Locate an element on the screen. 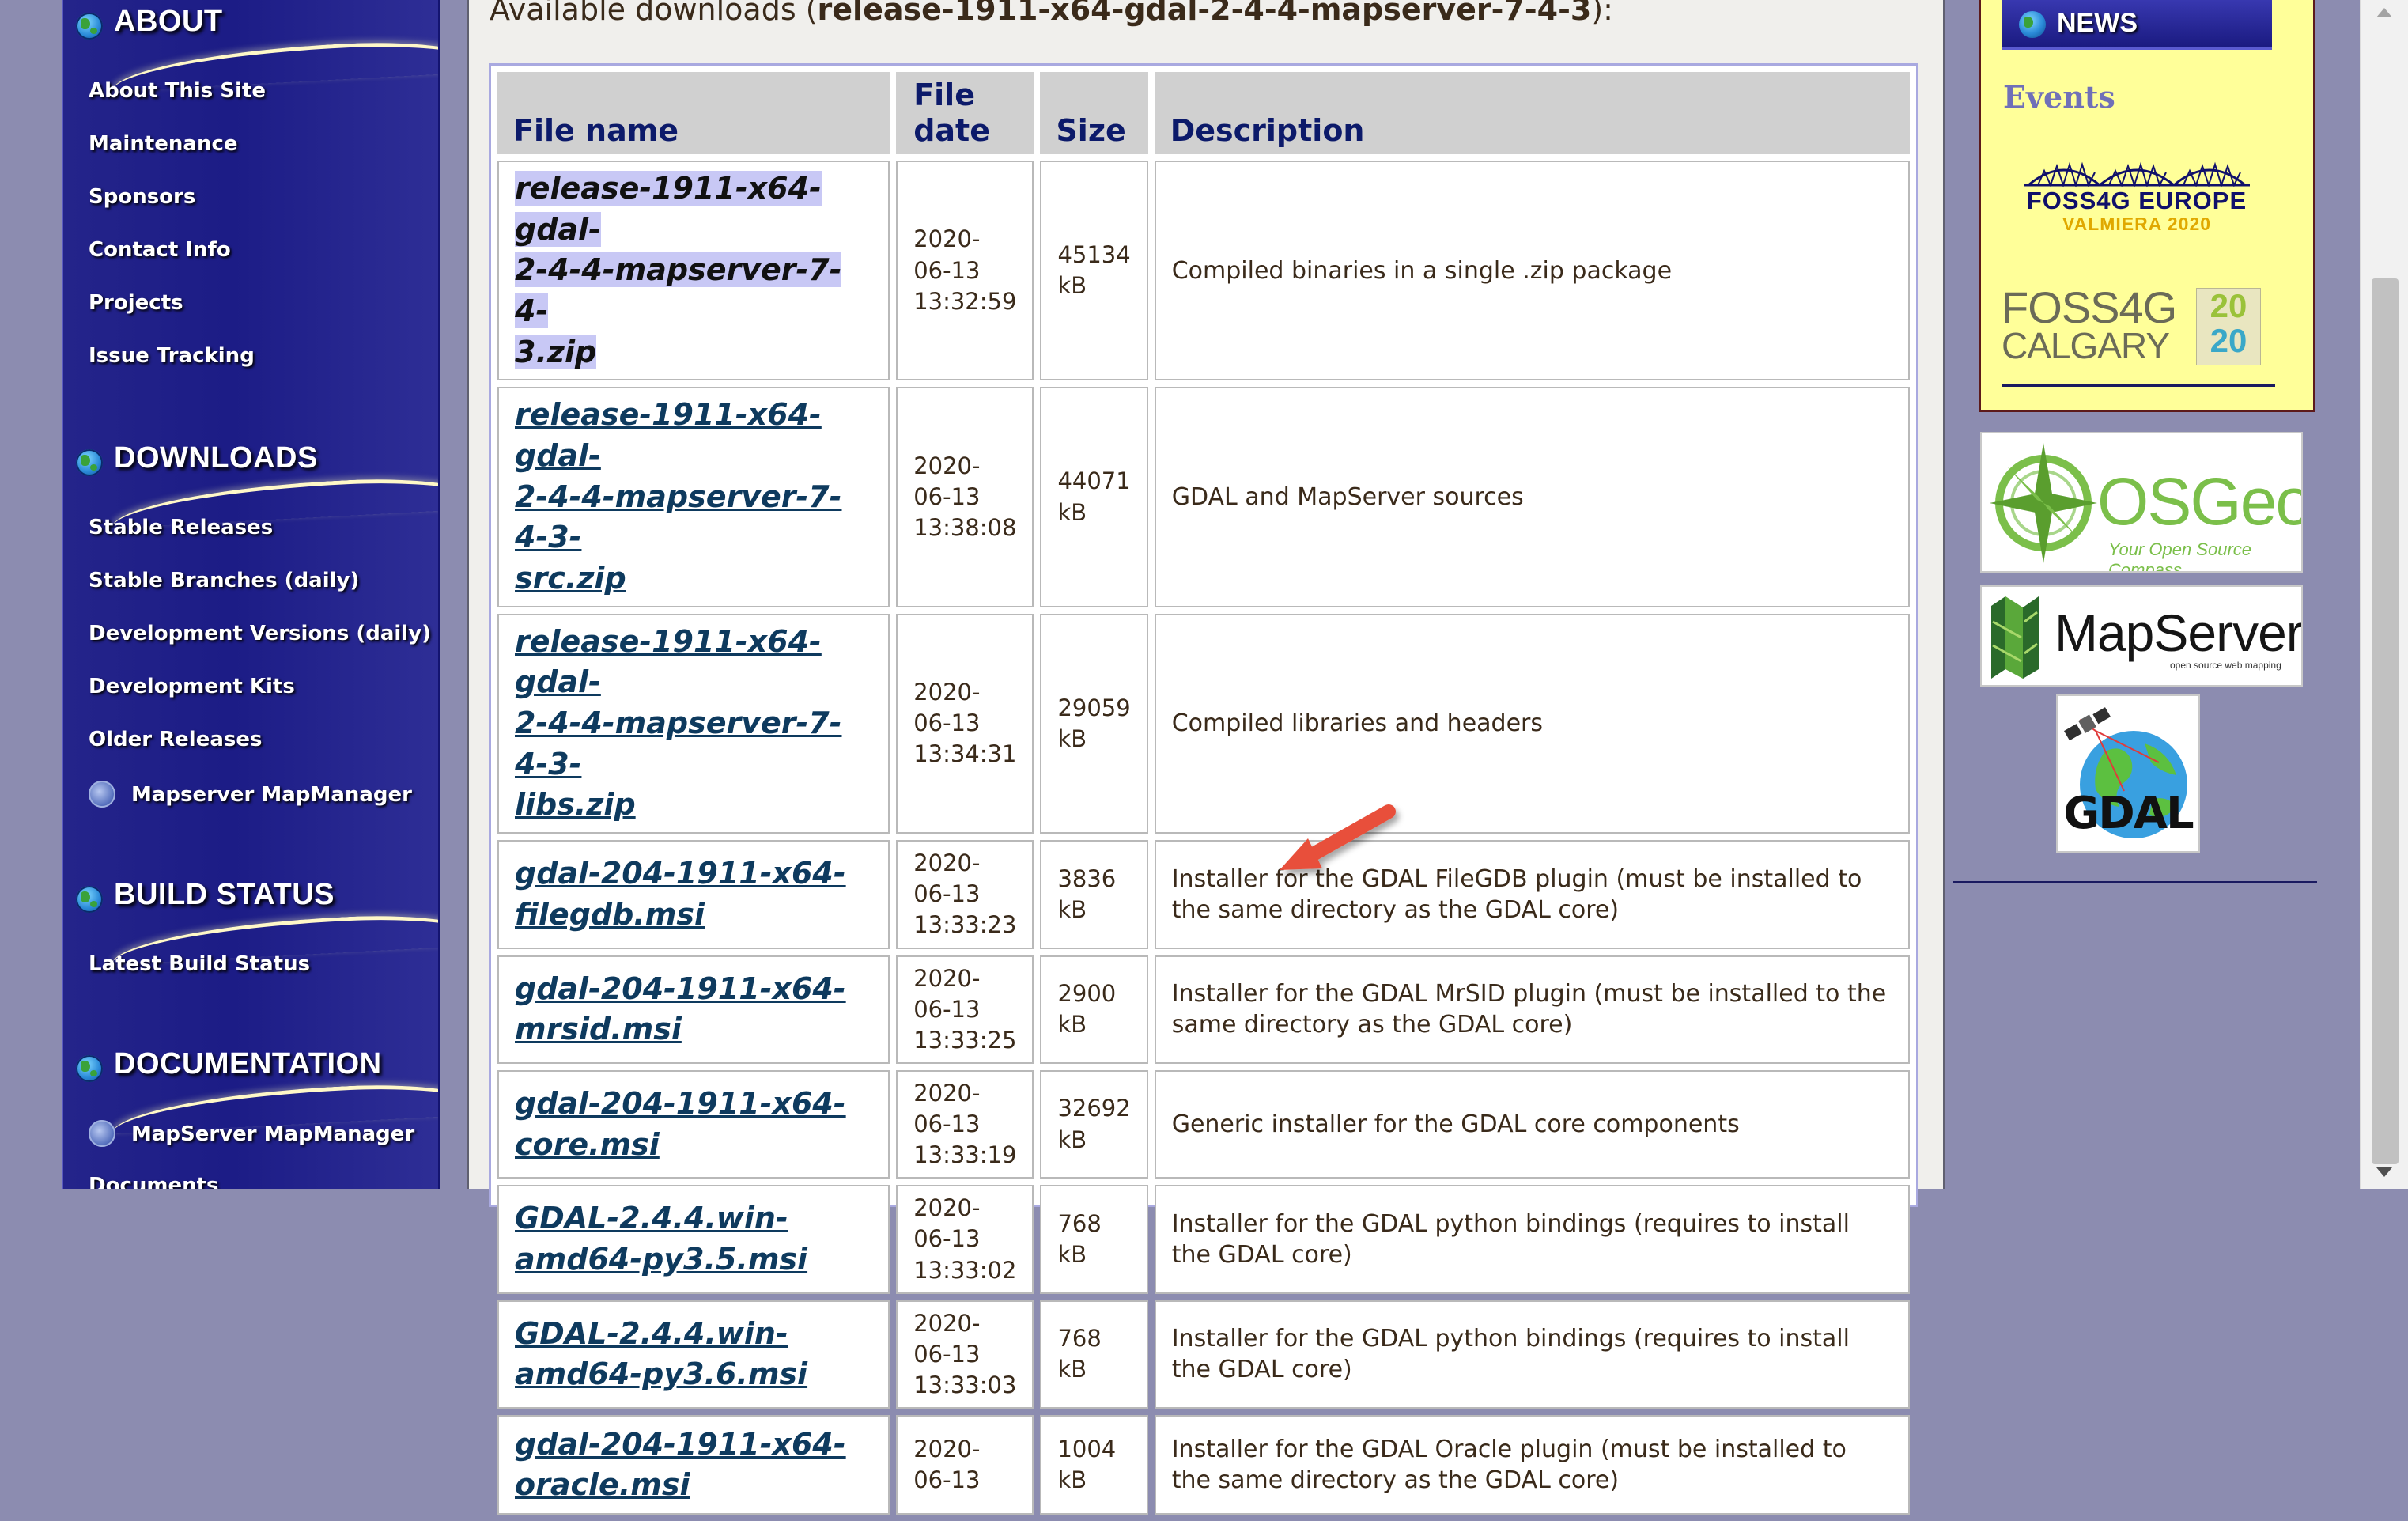  file-download-link: gdal-204-1911-x64- mrsid.msi is located at coordinates (680, 1009).